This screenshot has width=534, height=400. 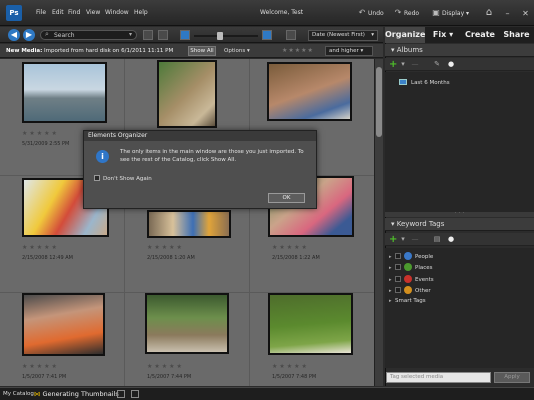 I want to click on dialog-title: Elements Organizer, so click(x=200, y=136).